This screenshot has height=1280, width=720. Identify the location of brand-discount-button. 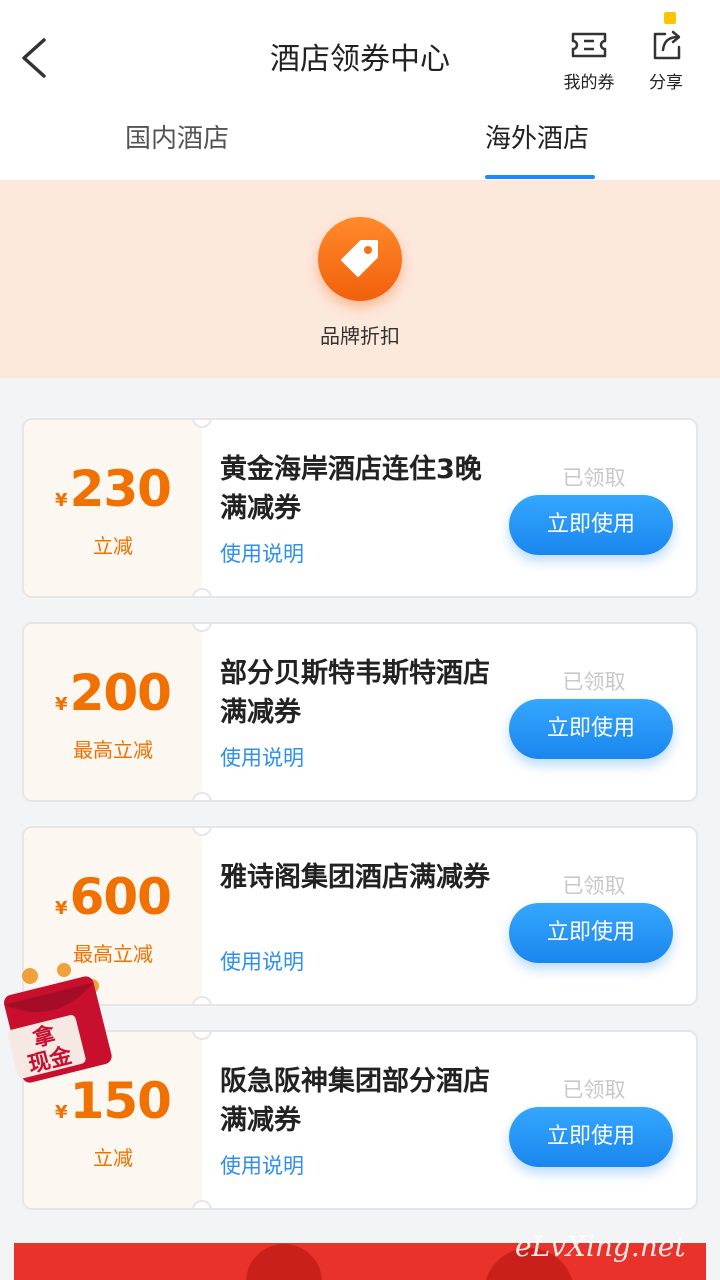
(360, 259).